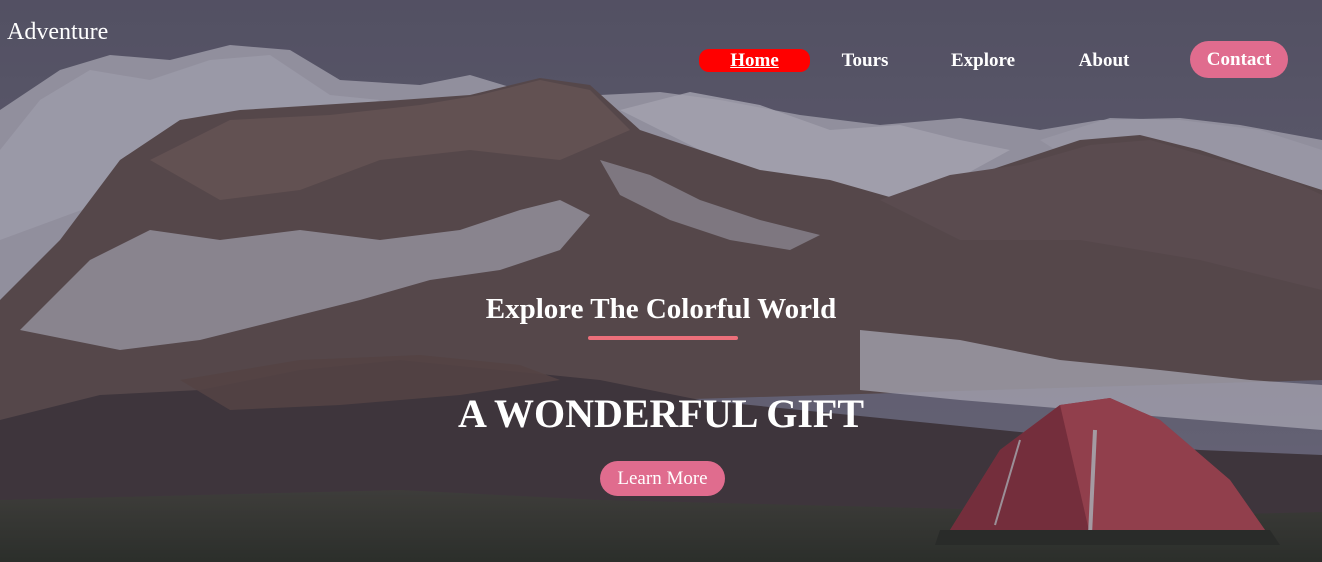 This screenshot has width=1322, height=562. Describe the element at coordinates (1239, 59) in the screenshot. I see `nav-link-contact-button: Contact` at that location.